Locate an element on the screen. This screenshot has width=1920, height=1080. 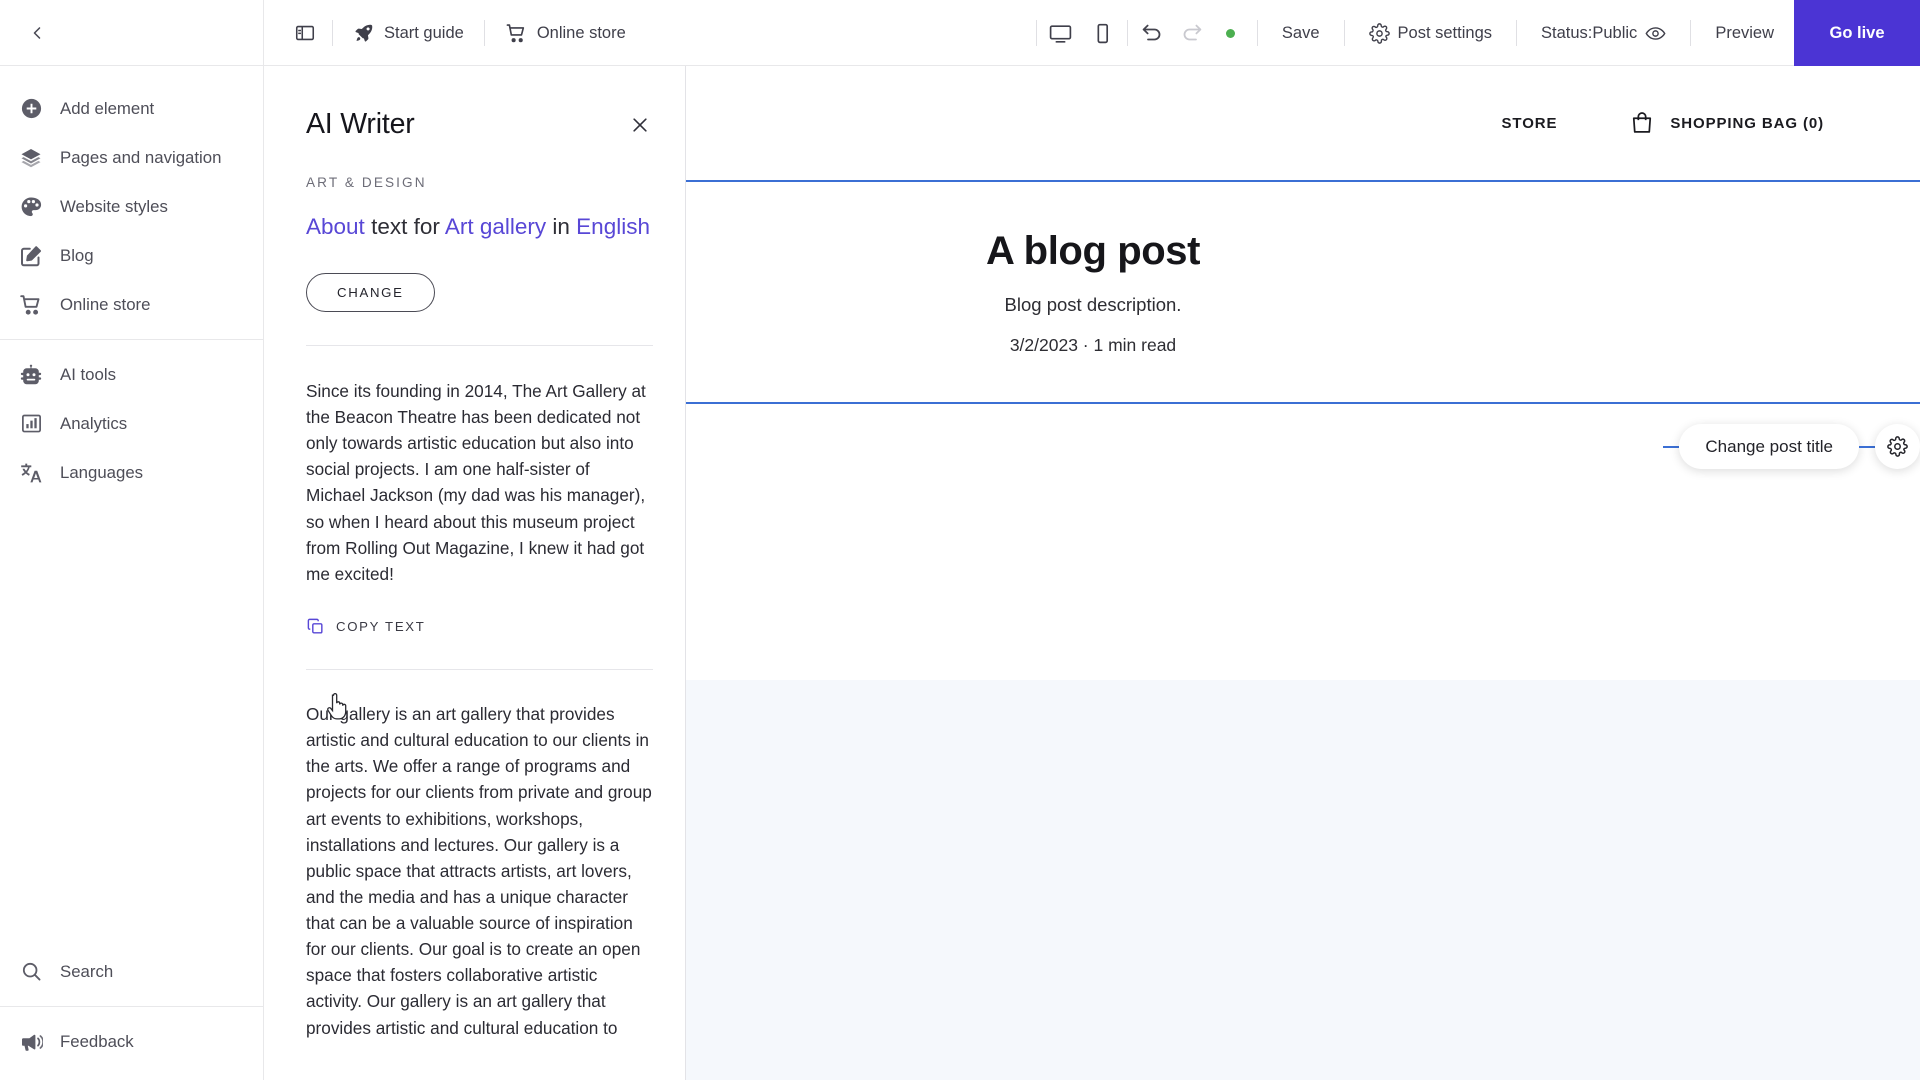
mobile-device-icon is located at coordinates (1103, 33).